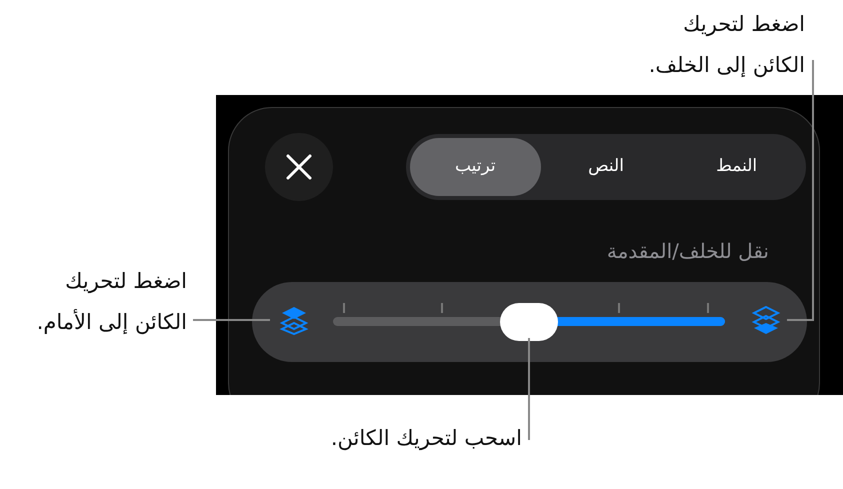 The height and width of the screenshot is (489, 843). Describe the element at coordinates (529, 322) in the screenshot. I see `slider-thumb` at that location.